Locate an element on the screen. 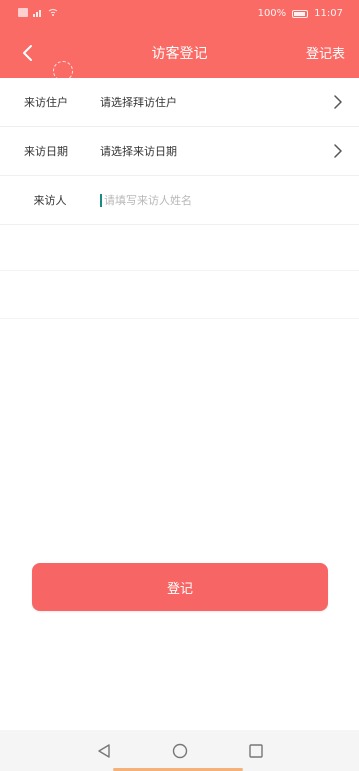  submit-register-button: 登记 is located at coordinates (180, 587).